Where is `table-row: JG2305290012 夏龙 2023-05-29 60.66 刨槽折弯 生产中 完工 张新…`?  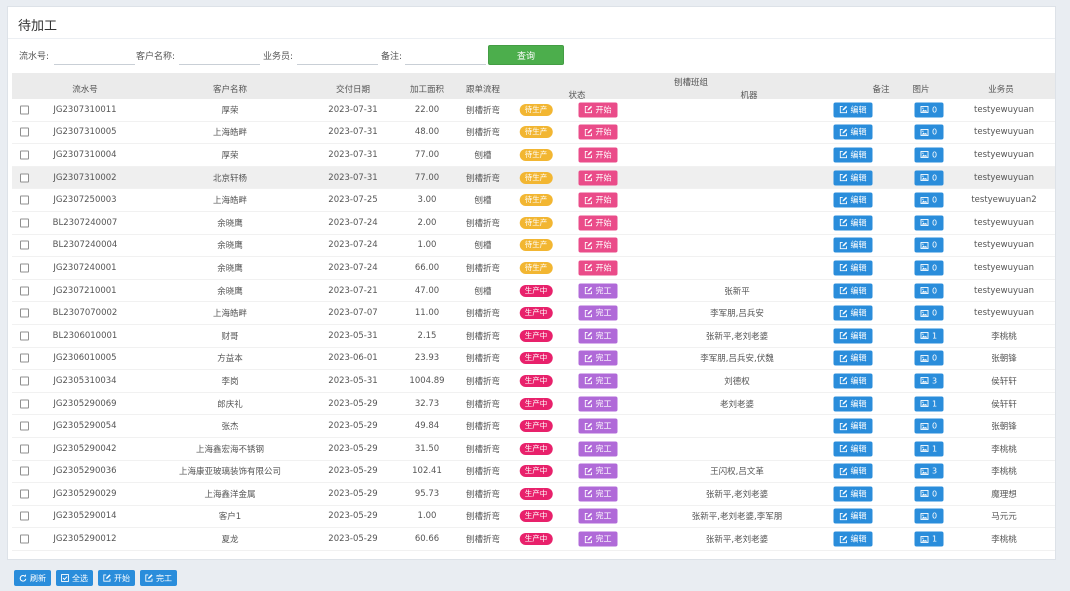
table-row: JG2305290012 夏龙 2023-05-29 60.66 刨槽折弯 生产中 完工 张新… is located at coordinates (533, 539).